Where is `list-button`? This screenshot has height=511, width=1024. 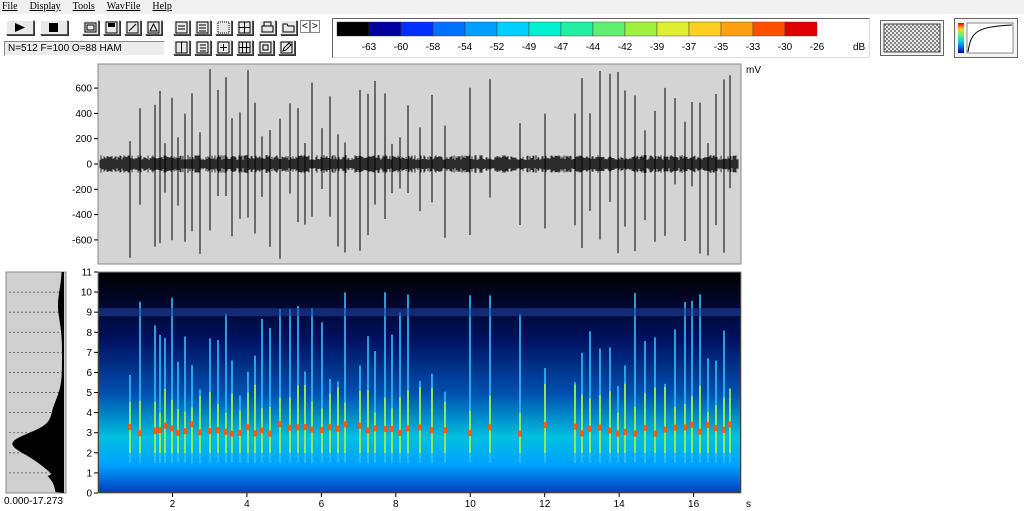 list-button is located at coordinates (202, 47).